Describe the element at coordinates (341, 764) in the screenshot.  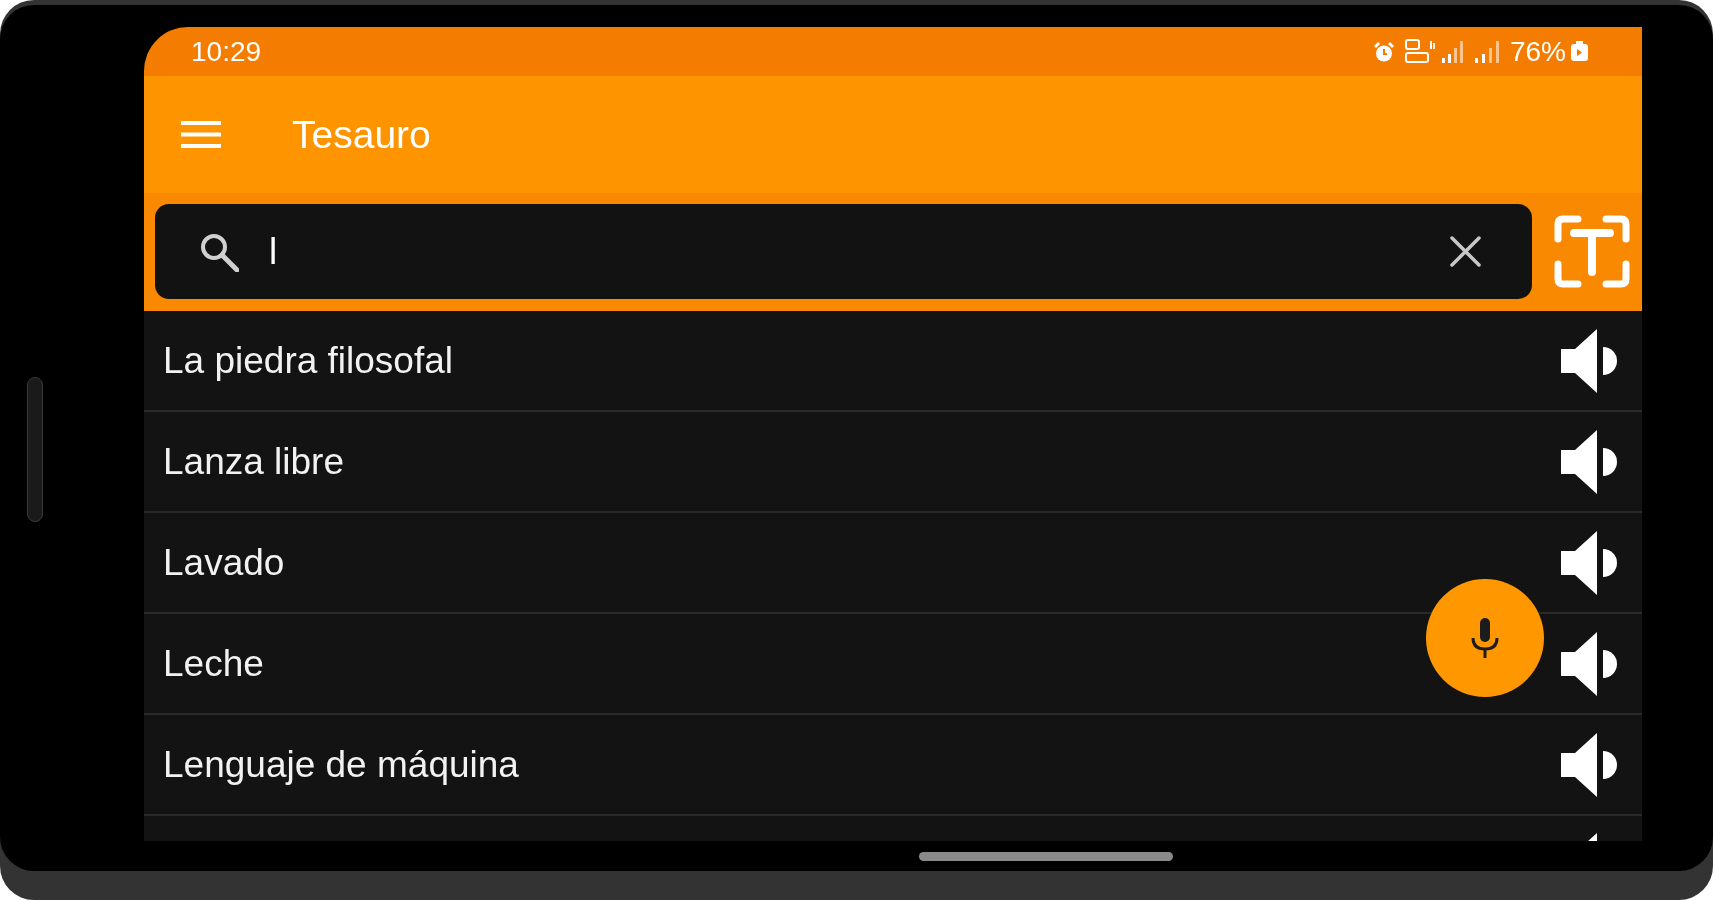
I see `result-text: Lenguaje de máquina` at that location.